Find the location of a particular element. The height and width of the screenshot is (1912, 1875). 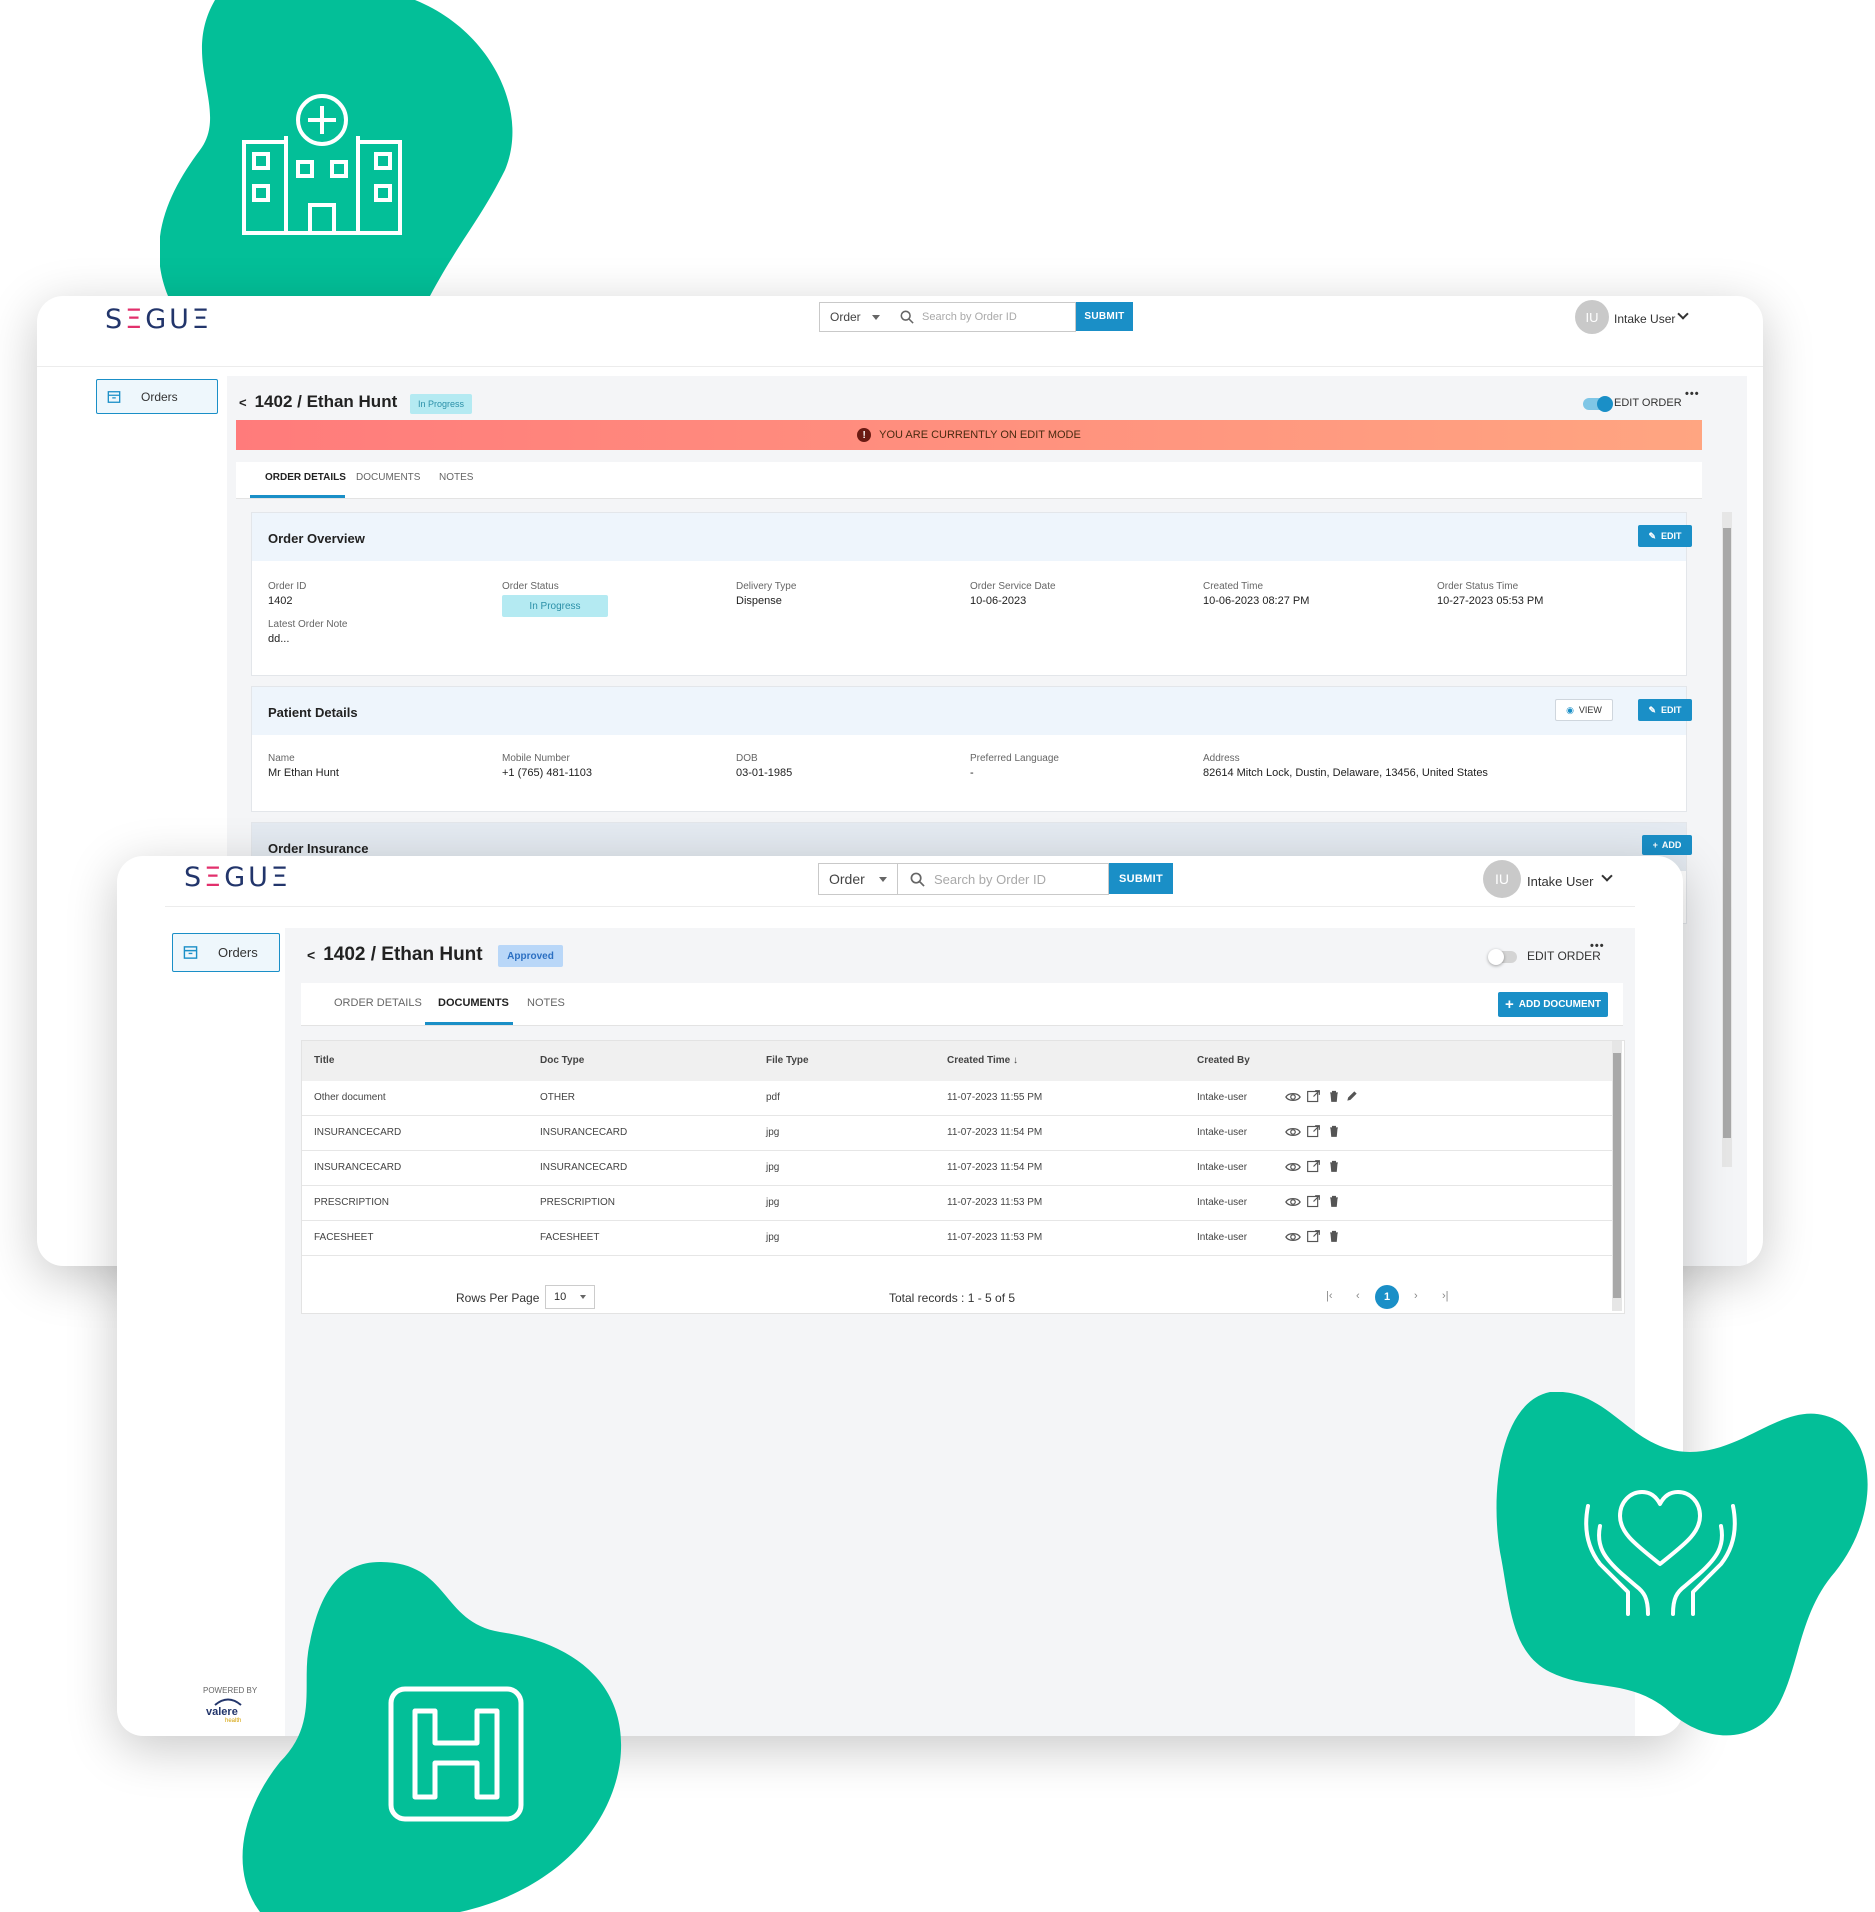

last-page-icon: ›| is located at coordinates (1445, 1296).